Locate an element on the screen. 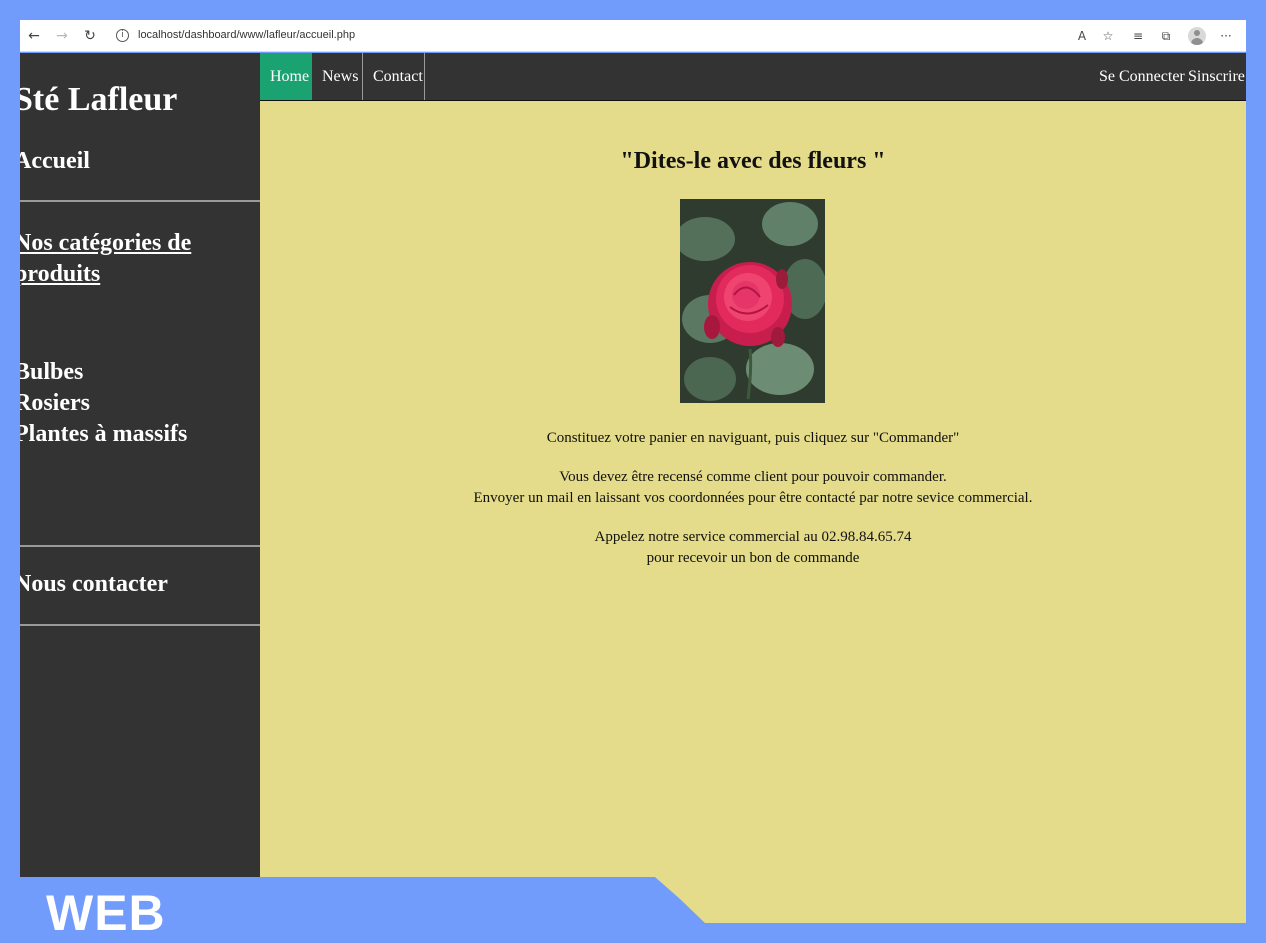  nav-divider is located at coordinates (424, 76).